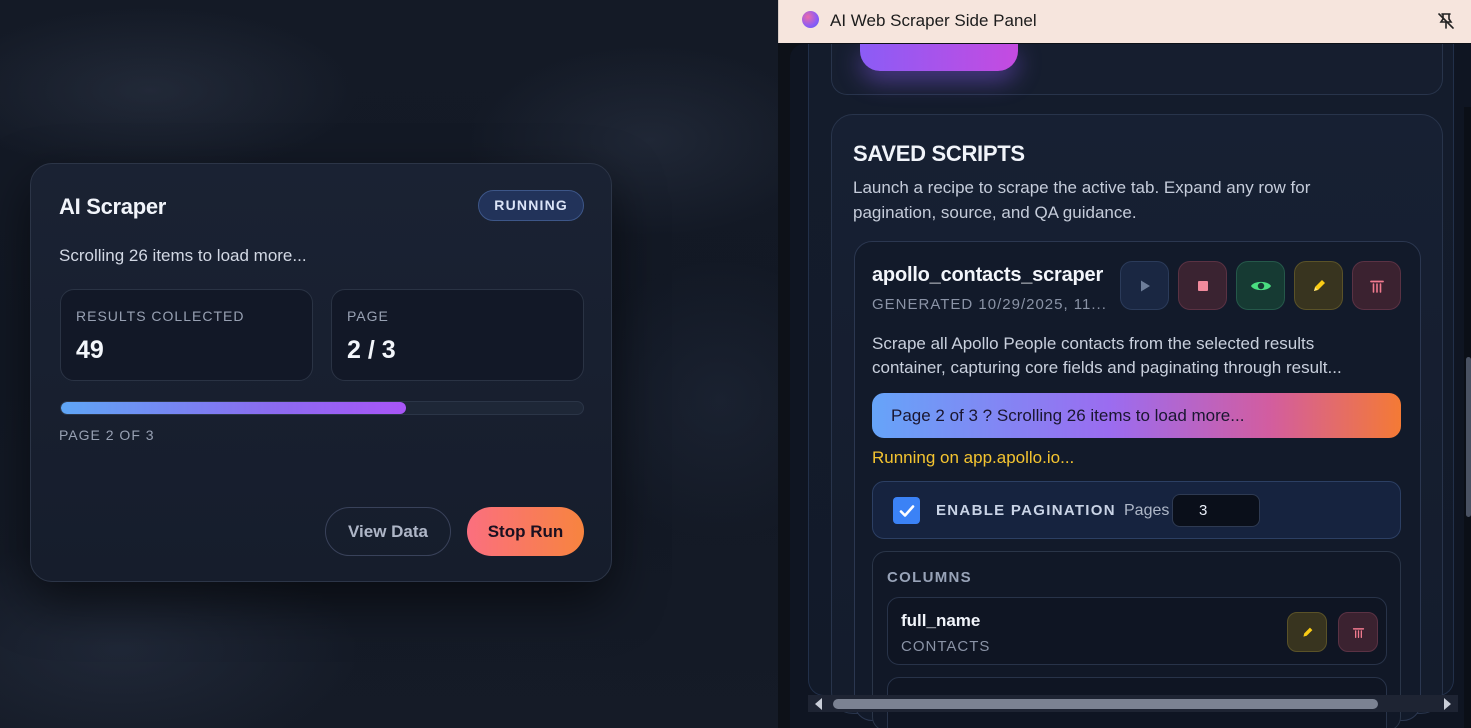 The height and width of the screenshot is (728, 1471). Describe the element at coordinates (90, 350) in the screenshot. I see `stat-value: 49` at that location.